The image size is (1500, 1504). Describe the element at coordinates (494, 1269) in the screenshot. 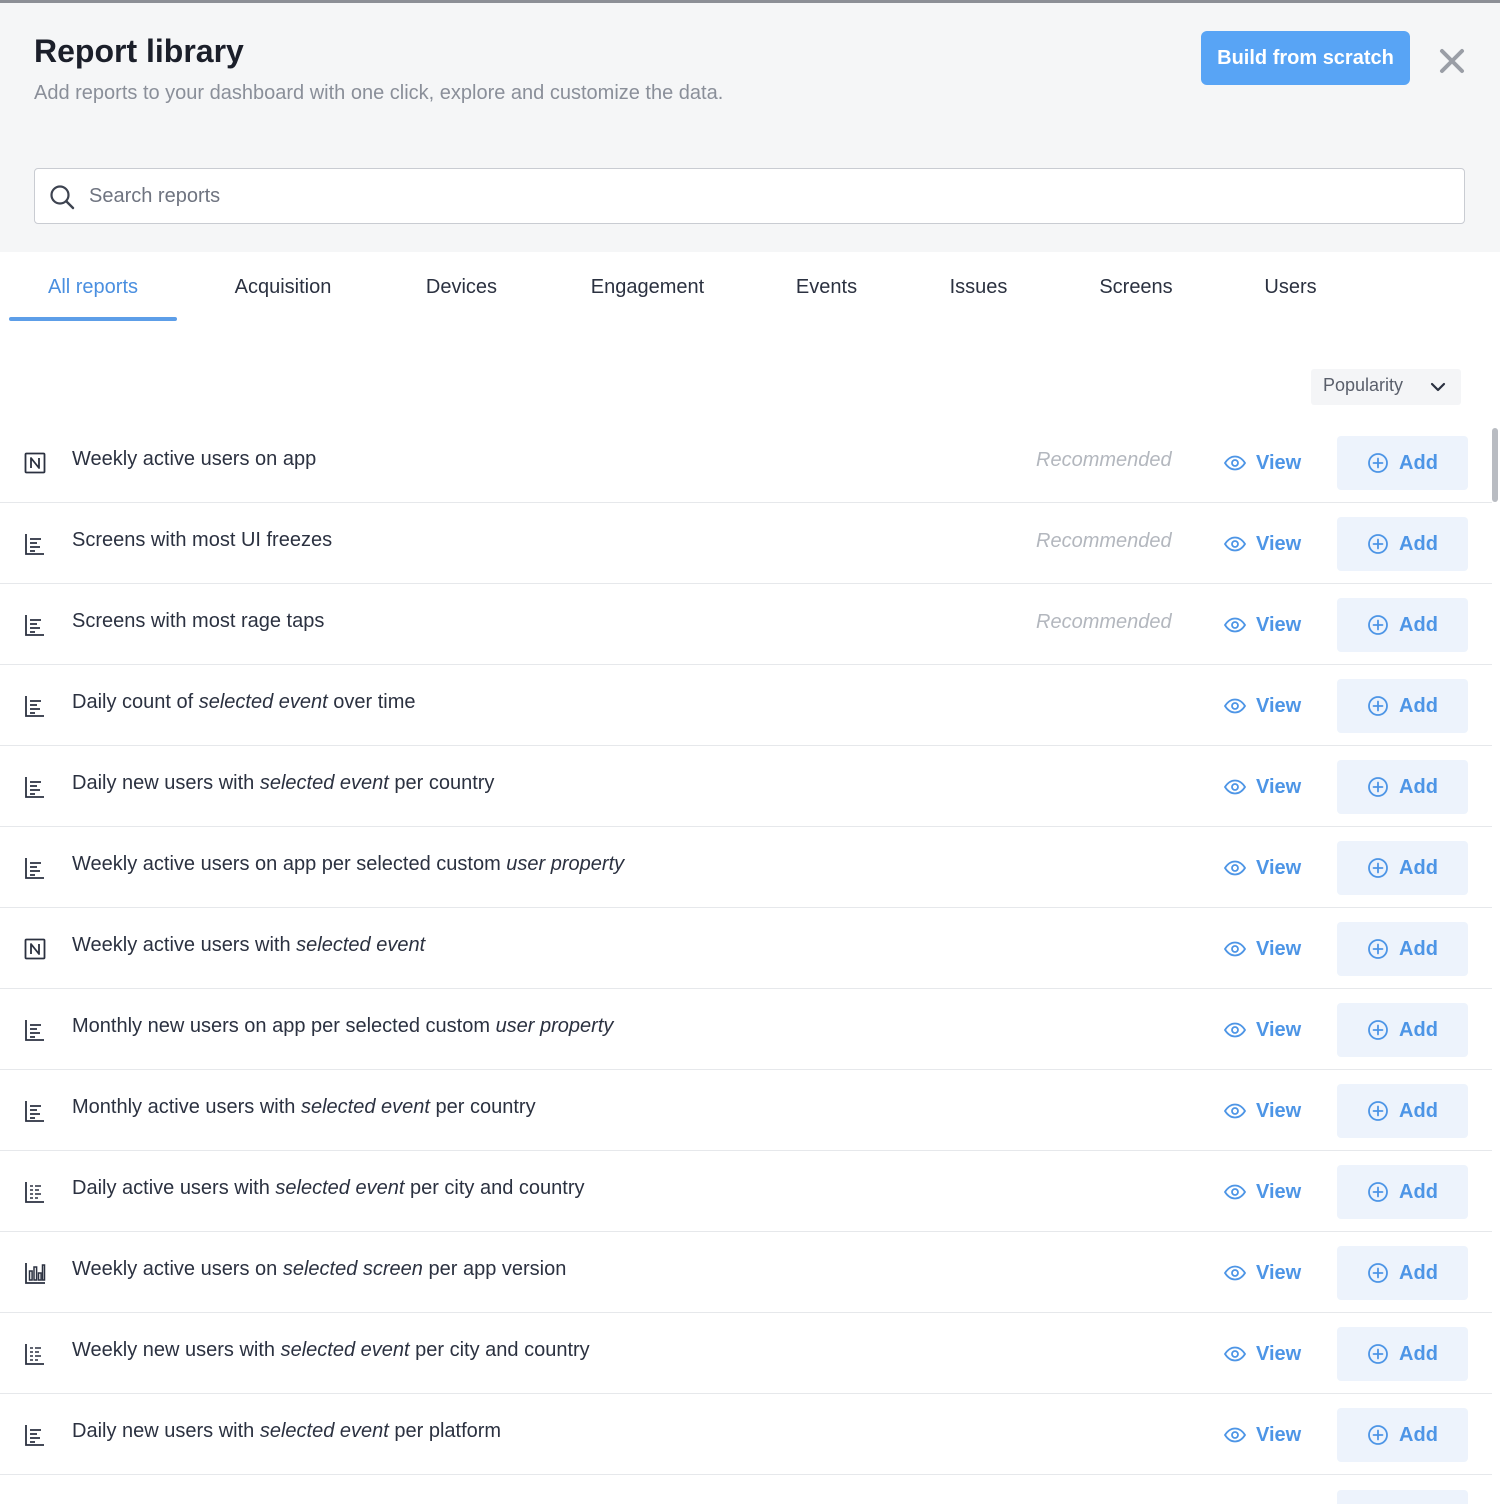

I see `report-title-text: per app version` at that location.